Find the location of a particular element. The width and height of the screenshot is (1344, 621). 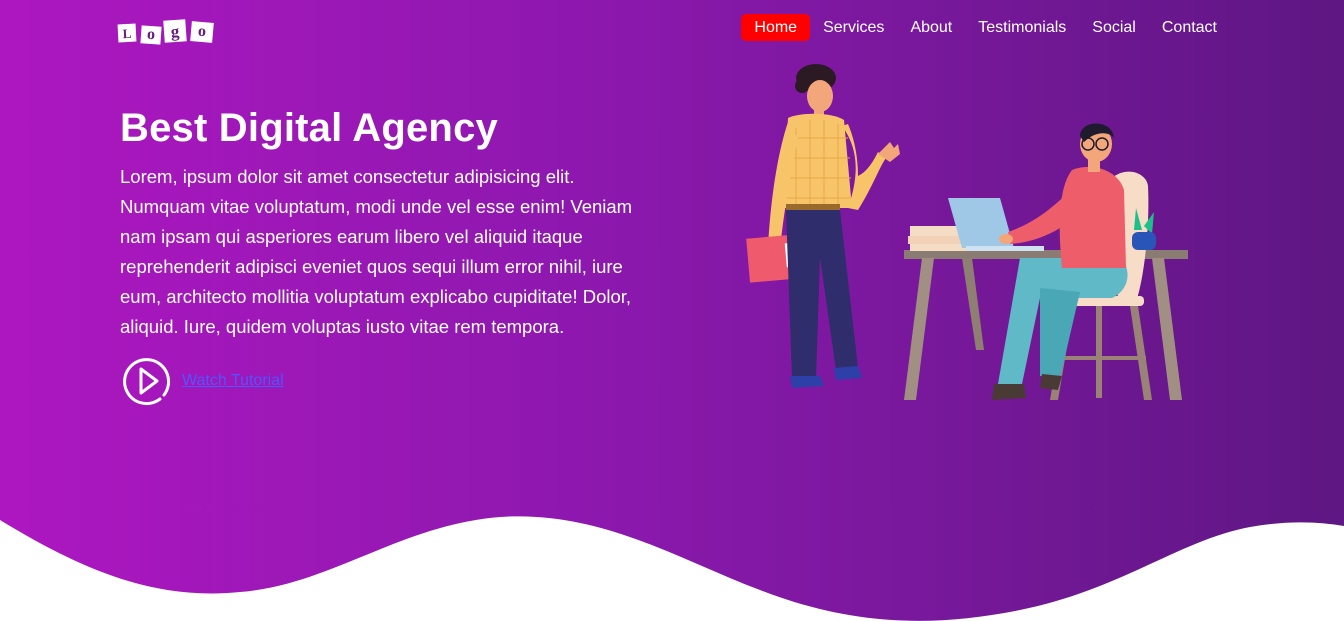

play-circle-icon is located at coordinates (146, 381).